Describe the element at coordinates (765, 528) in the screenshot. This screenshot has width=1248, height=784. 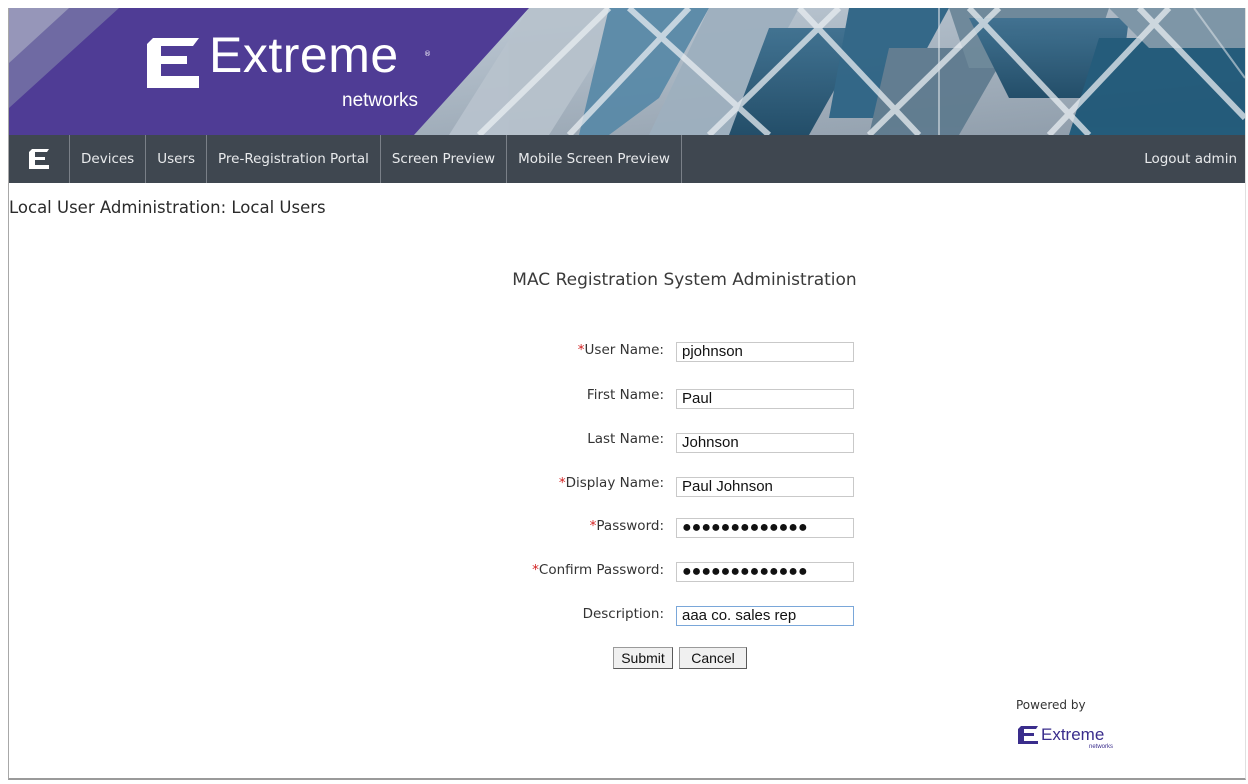
I see `password-input: ●●●●●●●●●●●●●` at that location.